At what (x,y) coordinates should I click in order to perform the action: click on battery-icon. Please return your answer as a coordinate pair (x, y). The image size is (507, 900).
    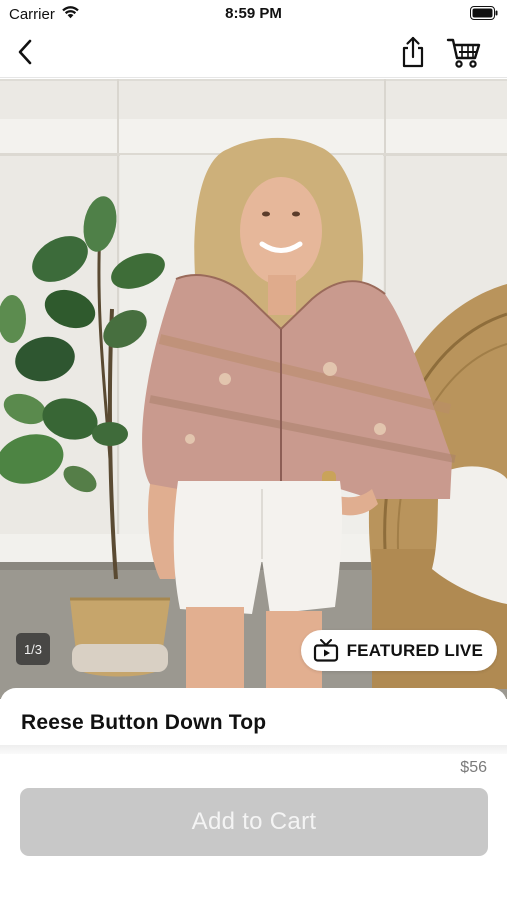
    Looking at the image, I should click on (484, 15).